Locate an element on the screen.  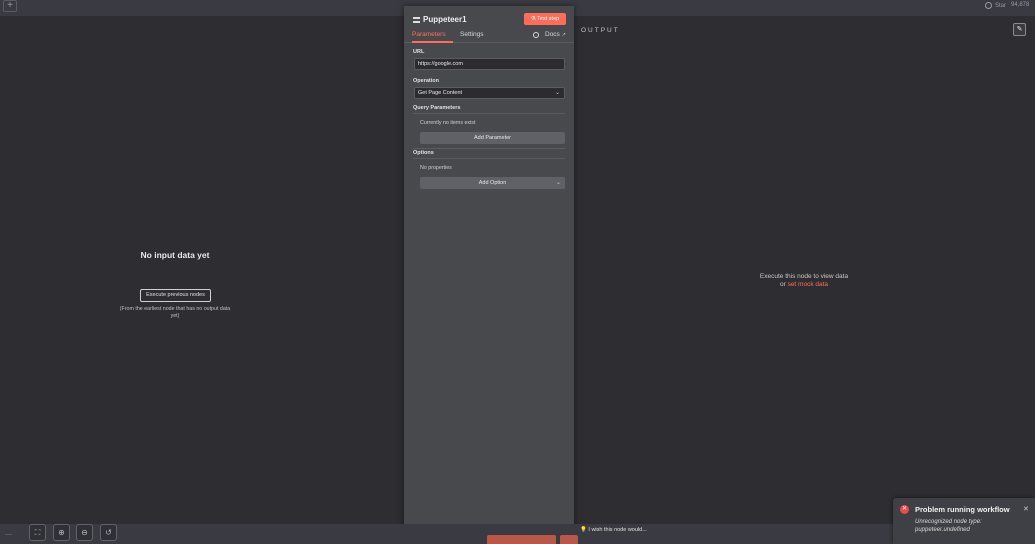
operation-select: Get Page Content ⌄ is located at coordinates (489, 93).